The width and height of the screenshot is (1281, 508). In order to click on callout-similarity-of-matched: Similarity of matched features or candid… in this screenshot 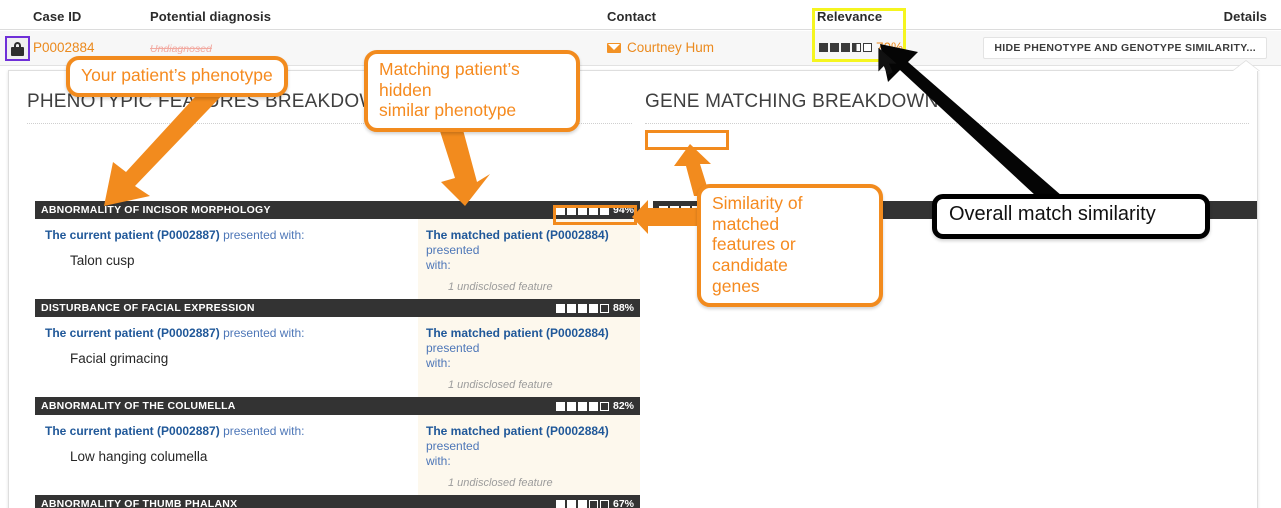, I will do `click(790, 246)`.